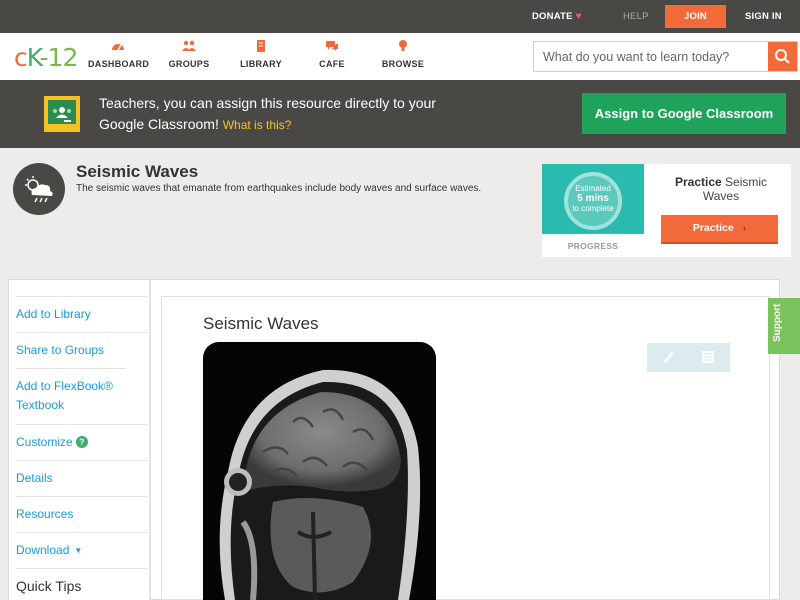 Image resolution: width=800 pixels, height=600 pixels. Describe the element at coordinates (33, 57) in the screenshot. I see `logo-k: K` at that location.